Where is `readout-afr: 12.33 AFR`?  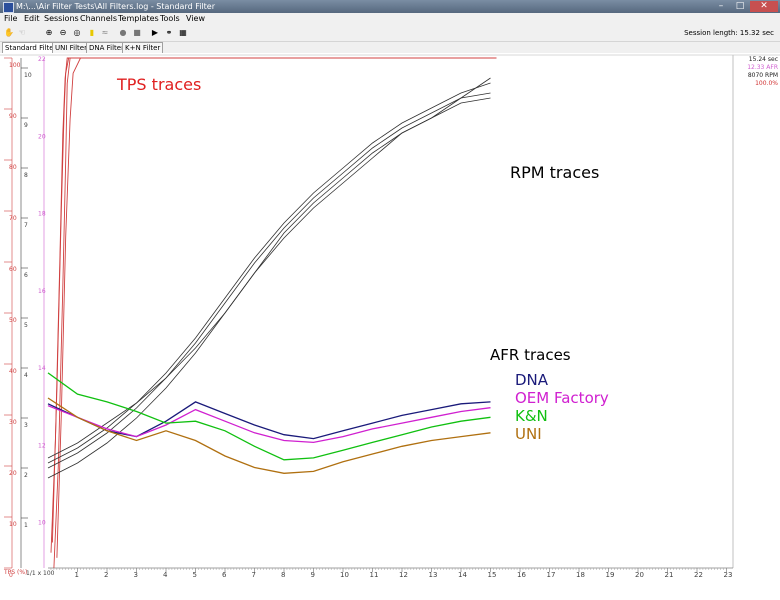
readout-afr: 12.33 AFR is located at coordinates (762, 67).